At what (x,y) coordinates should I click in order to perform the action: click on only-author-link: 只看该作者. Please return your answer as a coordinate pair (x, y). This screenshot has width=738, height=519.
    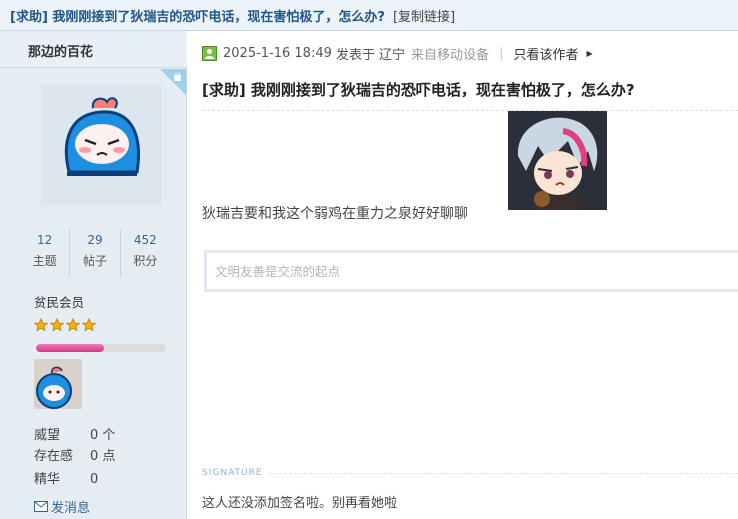
    Looking at the image, I should click on (545, 53).